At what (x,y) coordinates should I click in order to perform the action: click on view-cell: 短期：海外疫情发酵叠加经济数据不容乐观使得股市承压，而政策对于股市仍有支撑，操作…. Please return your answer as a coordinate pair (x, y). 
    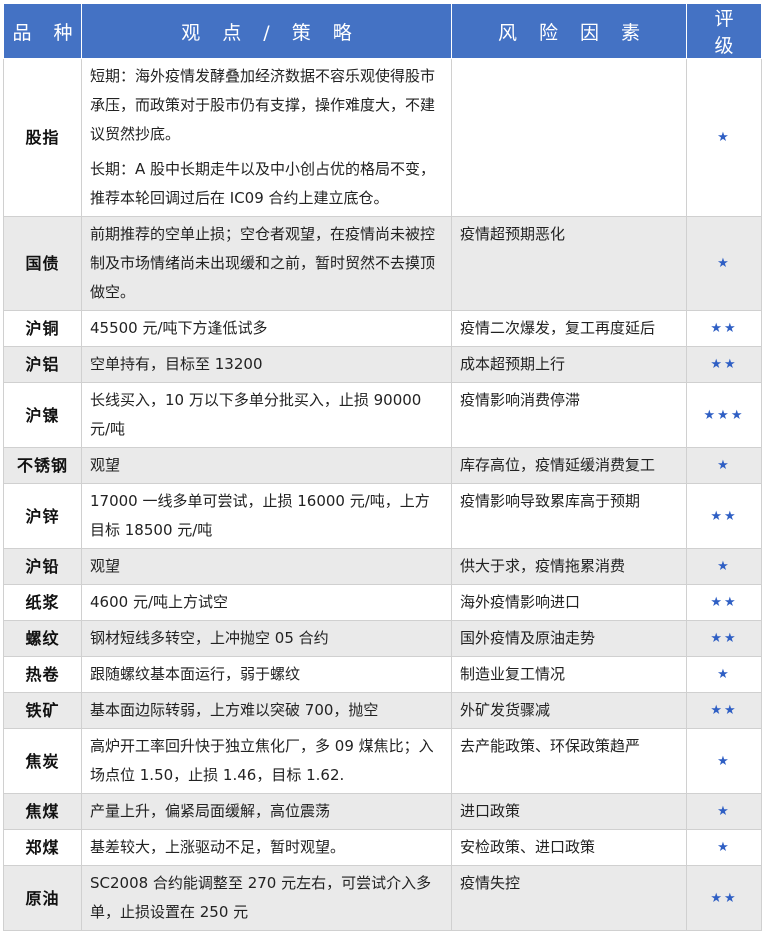
    Looking at the image, I should click on (266, 137).